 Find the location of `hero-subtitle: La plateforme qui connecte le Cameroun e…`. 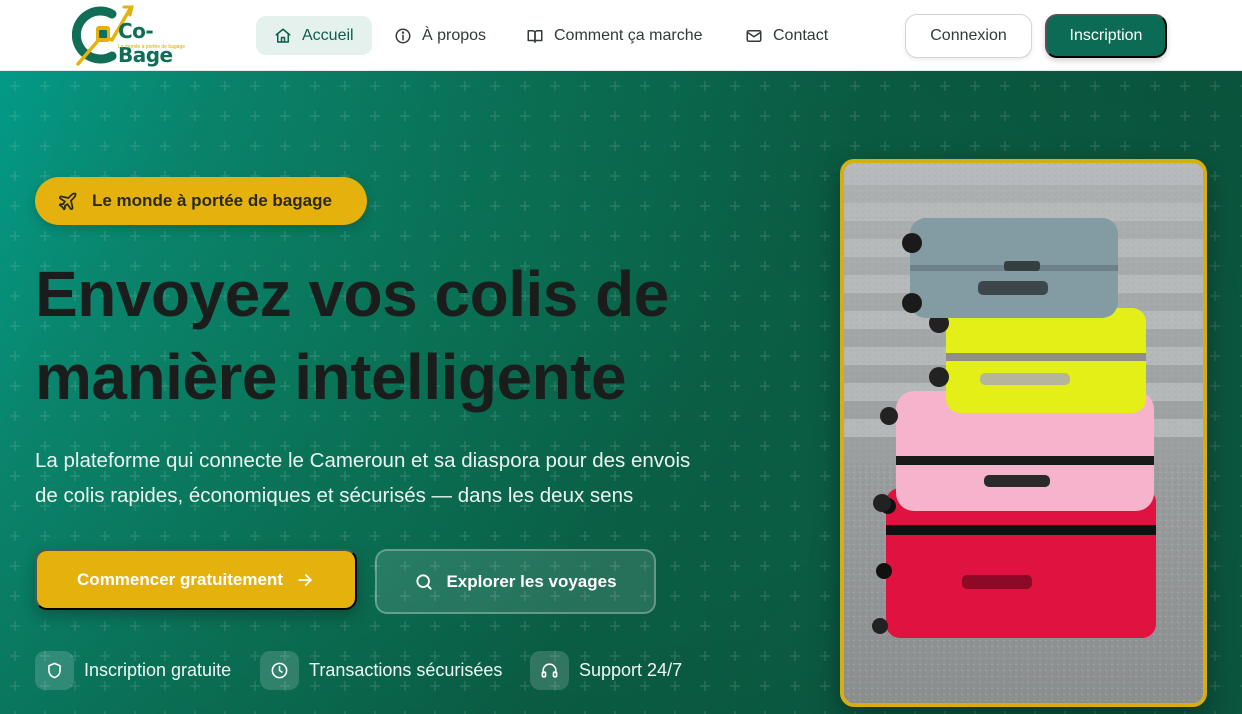

hero-subtitle: La plateforme qui connecte le Cameroun e… is located at coordinates (420, 478).